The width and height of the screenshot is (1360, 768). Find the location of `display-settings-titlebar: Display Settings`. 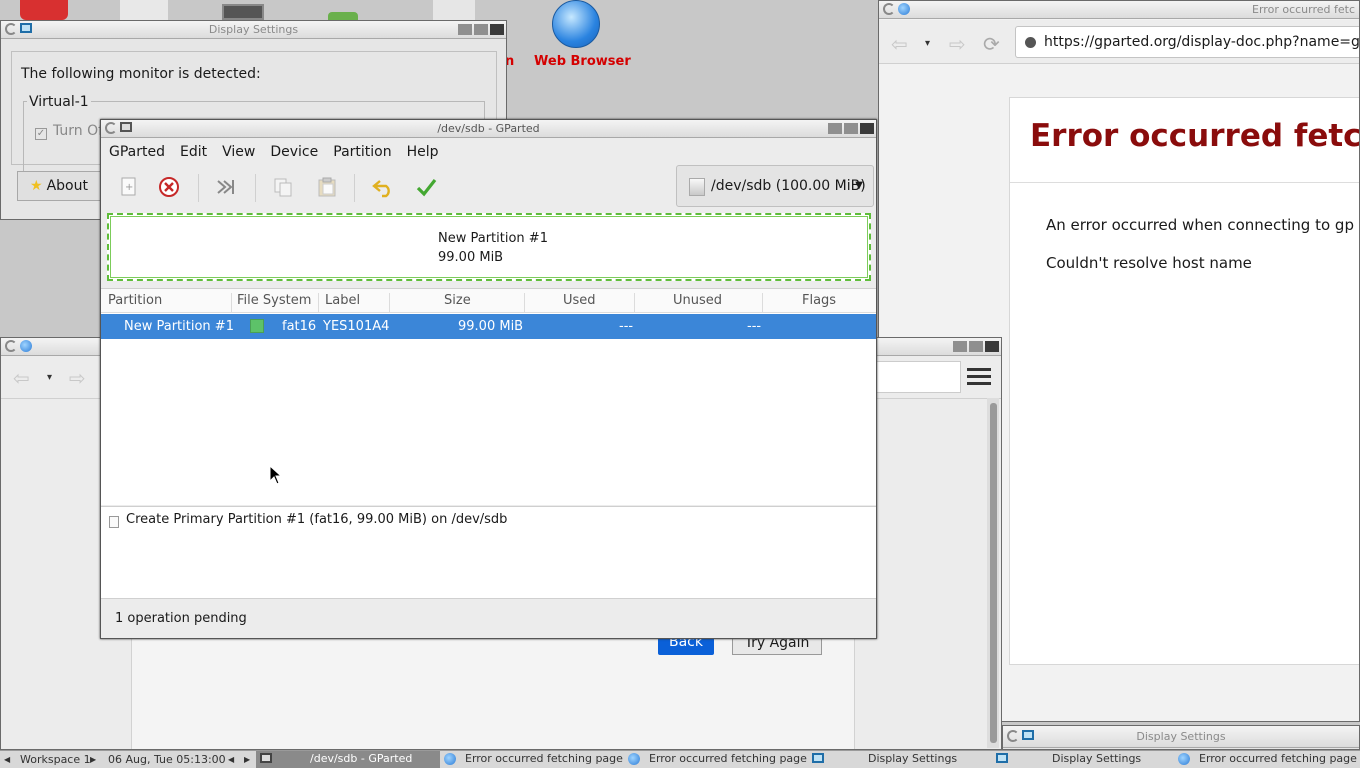

display-settings-titlebar: Display Settings is located at coordinates (253, 30).